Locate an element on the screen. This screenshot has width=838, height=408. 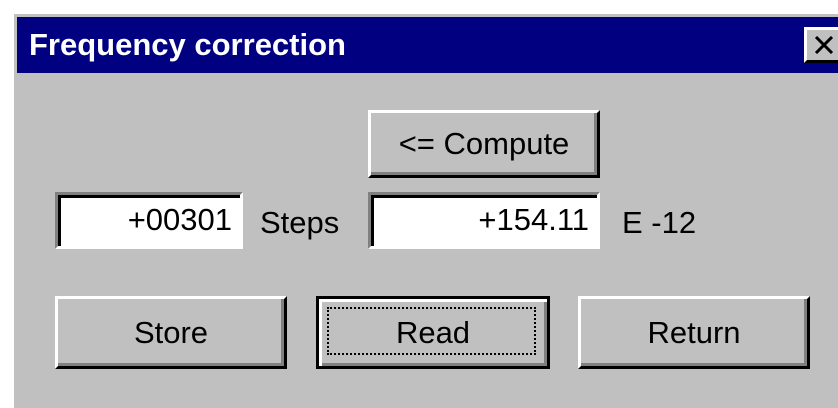
steps-value: +00301 is located at coordinates (179, 219).